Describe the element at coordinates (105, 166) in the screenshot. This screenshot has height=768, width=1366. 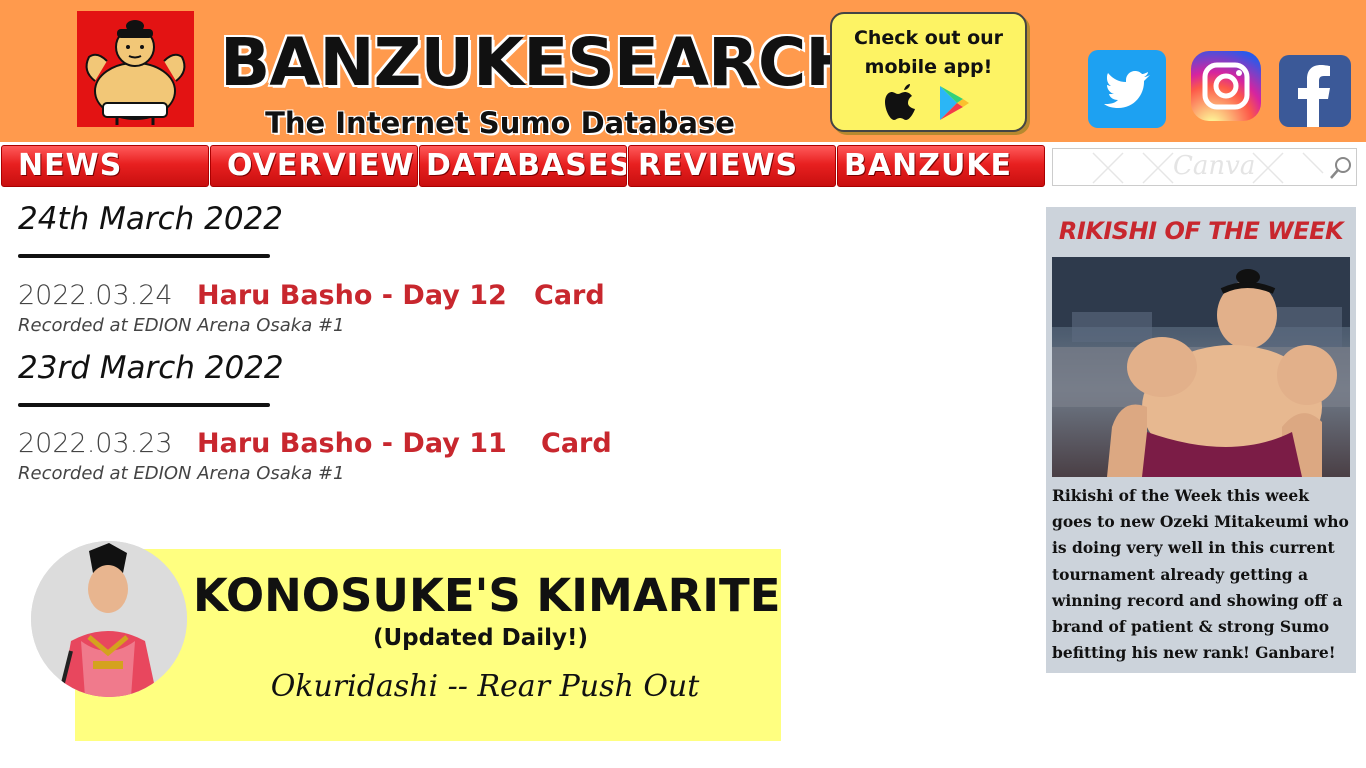
I see `nav-news: NEWS` at that location.